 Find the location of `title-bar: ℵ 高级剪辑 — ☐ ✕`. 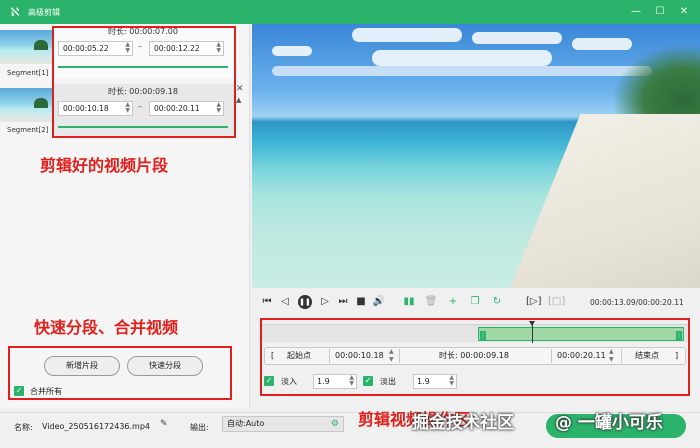

title-bar: ℵ 高级剪辑 — ☐ ✕ is located at coordinates (350, 12).